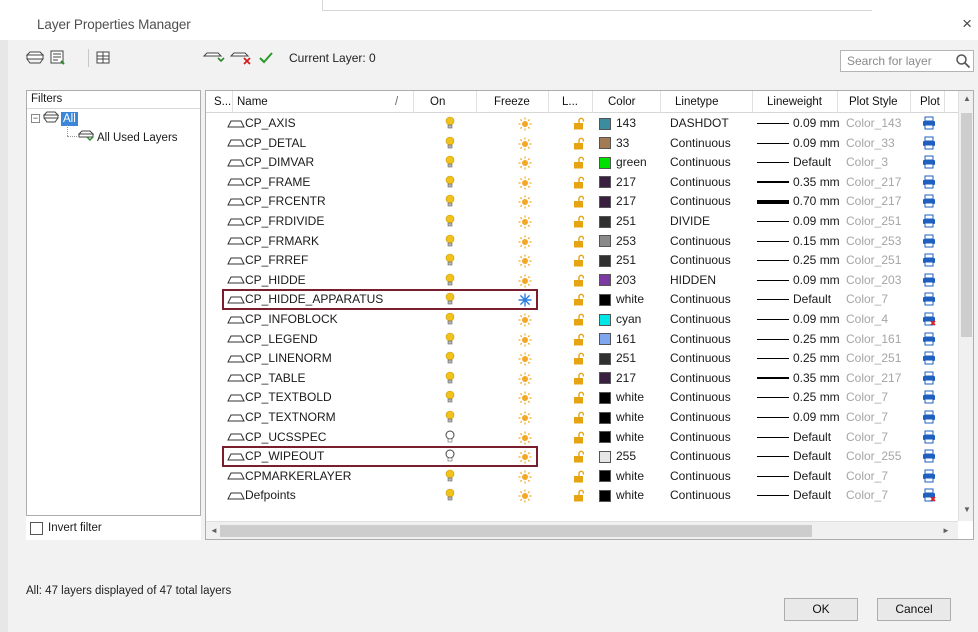  What do you see at coordinates (276, 437) in the screenshot?
I see `layer-name-cell: CP_UCSSPEC` at bounding box center [276, 437].